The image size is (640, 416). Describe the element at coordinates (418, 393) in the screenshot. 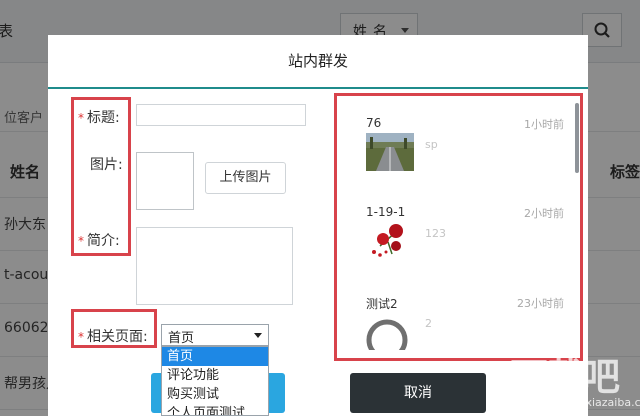

I see `cancel-button: 取消` at that location.